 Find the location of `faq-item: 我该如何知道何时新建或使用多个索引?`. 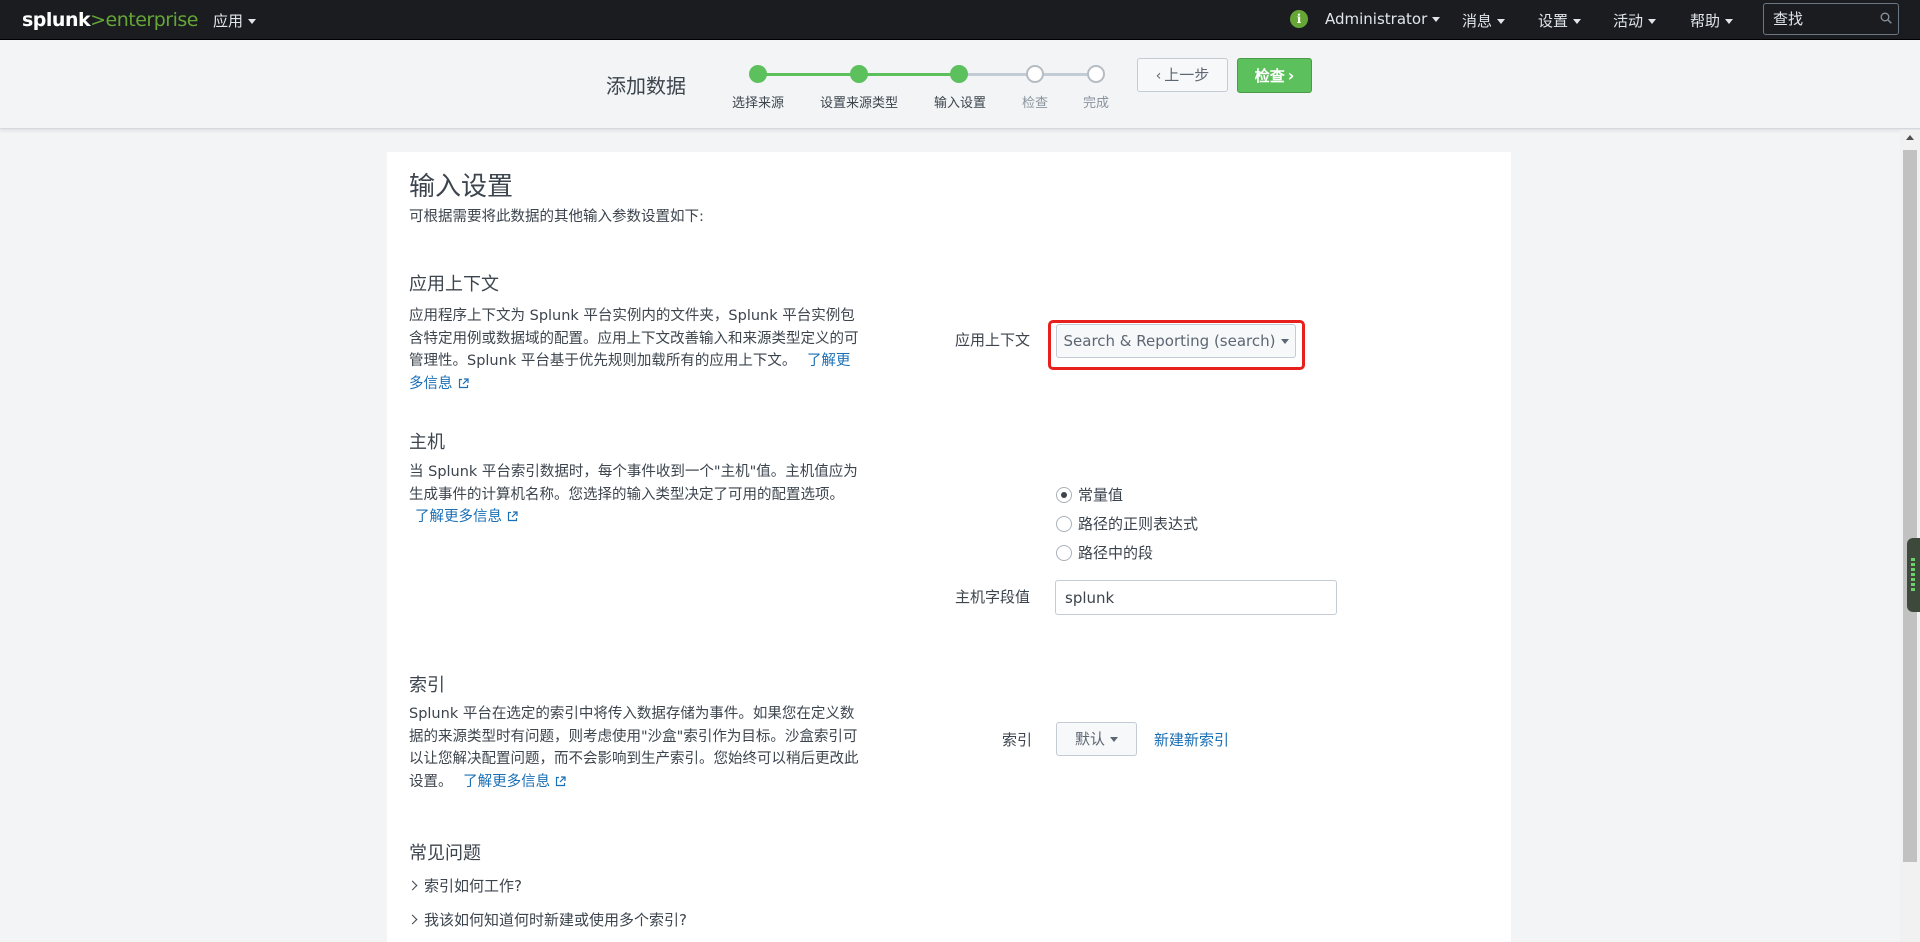

faq-item: 我该如何知道何时新建或使用多个索引? is located at coordinates (547, 919).